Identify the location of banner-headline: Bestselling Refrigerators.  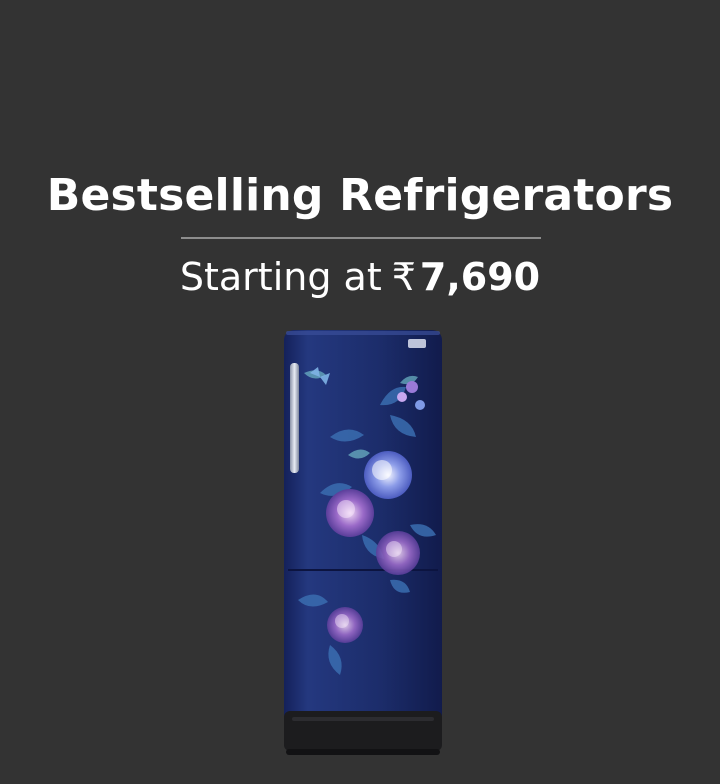
(360, 195).